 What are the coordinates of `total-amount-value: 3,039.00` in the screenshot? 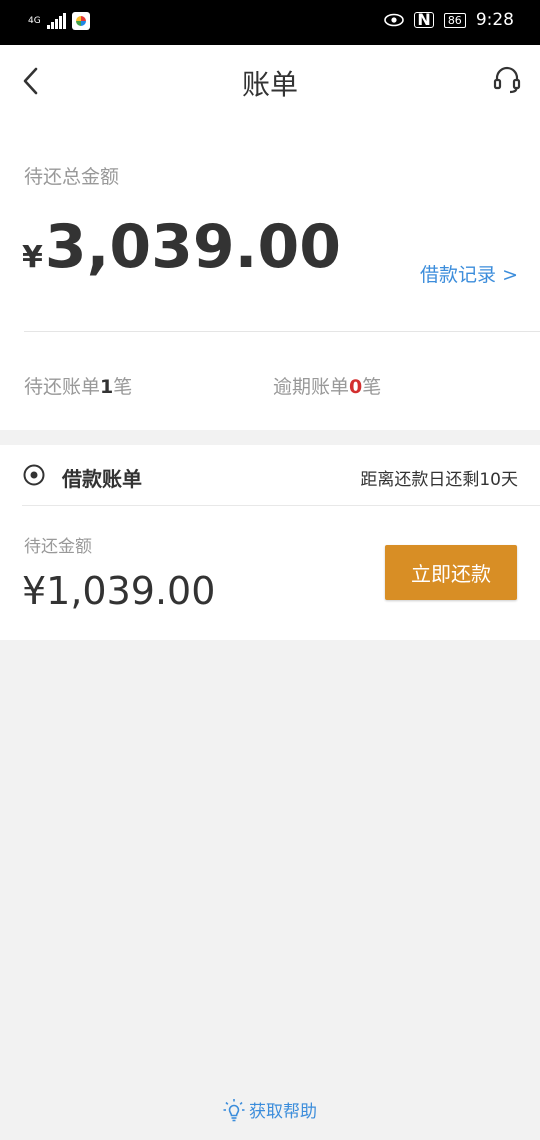 It's located at (192, 247).